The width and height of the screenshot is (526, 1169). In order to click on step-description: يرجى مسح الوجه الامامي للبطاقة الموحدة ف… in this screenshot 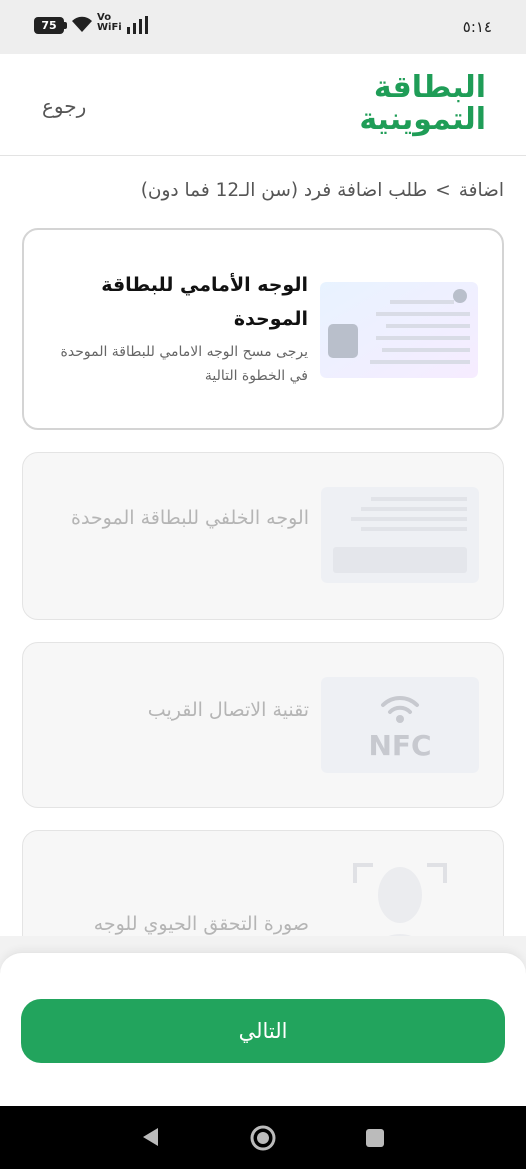, I will do `click(184, 364)`.